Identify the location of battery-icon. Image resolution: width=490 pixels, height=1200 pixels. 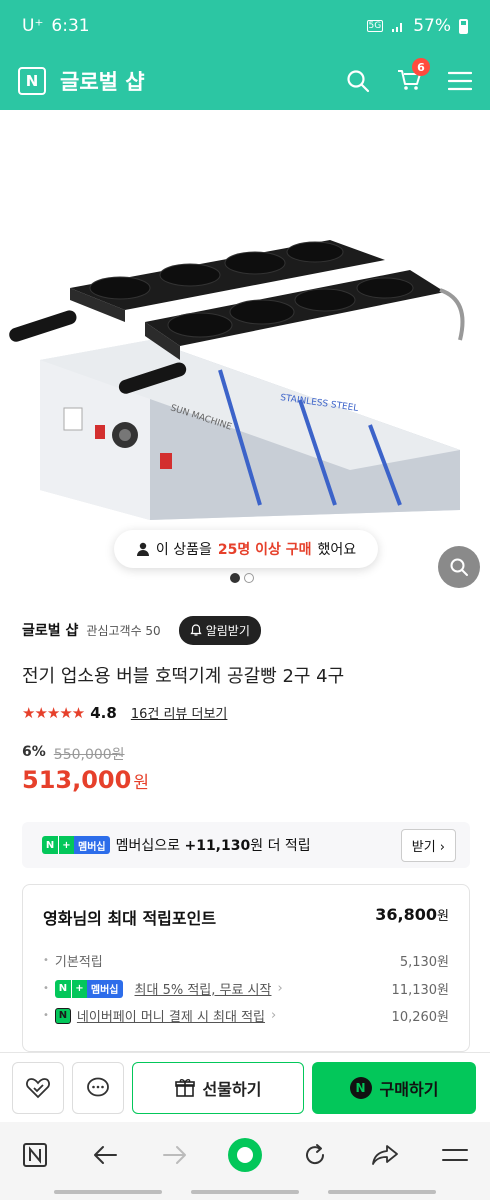
(463, 26).